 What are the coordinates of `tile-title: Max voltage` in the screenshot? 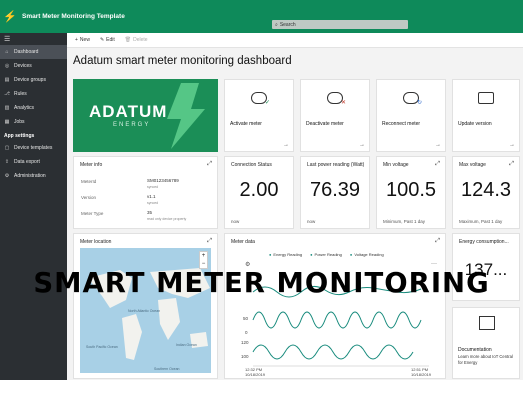 It's located at (472, 165).